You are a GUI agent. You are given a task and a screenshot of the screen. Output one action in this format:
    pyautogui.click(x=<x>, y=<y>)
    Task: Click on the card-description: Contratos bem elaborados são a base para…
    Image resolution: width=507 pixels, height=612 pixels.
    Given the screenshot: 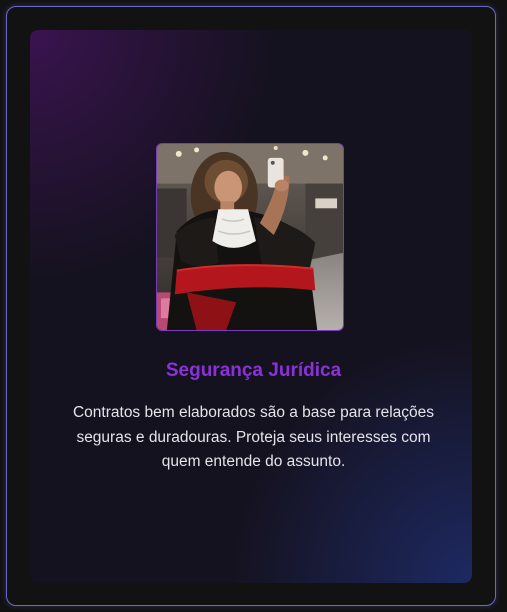 What is the action you would take?
    pyautogui.click(x=253, y=437)
    